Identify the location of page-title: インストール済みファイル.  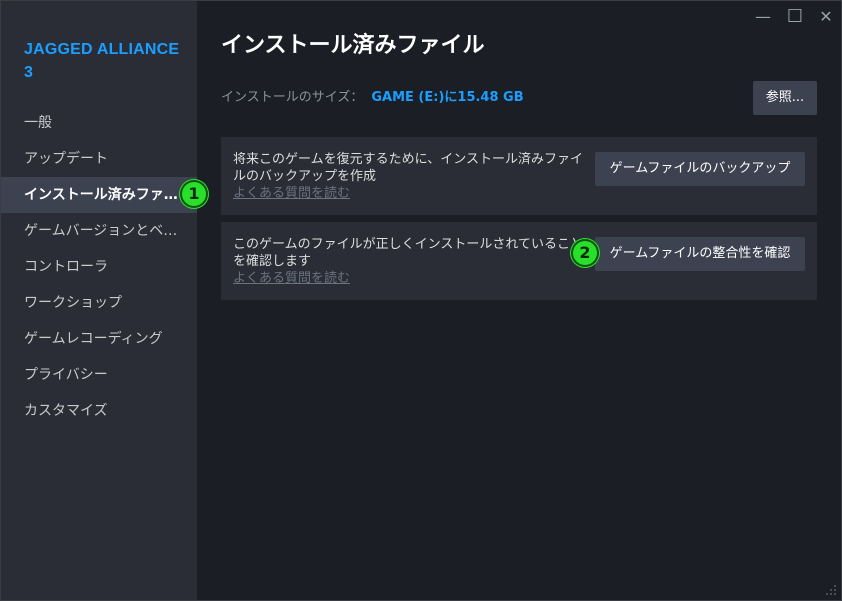
(353, 45).